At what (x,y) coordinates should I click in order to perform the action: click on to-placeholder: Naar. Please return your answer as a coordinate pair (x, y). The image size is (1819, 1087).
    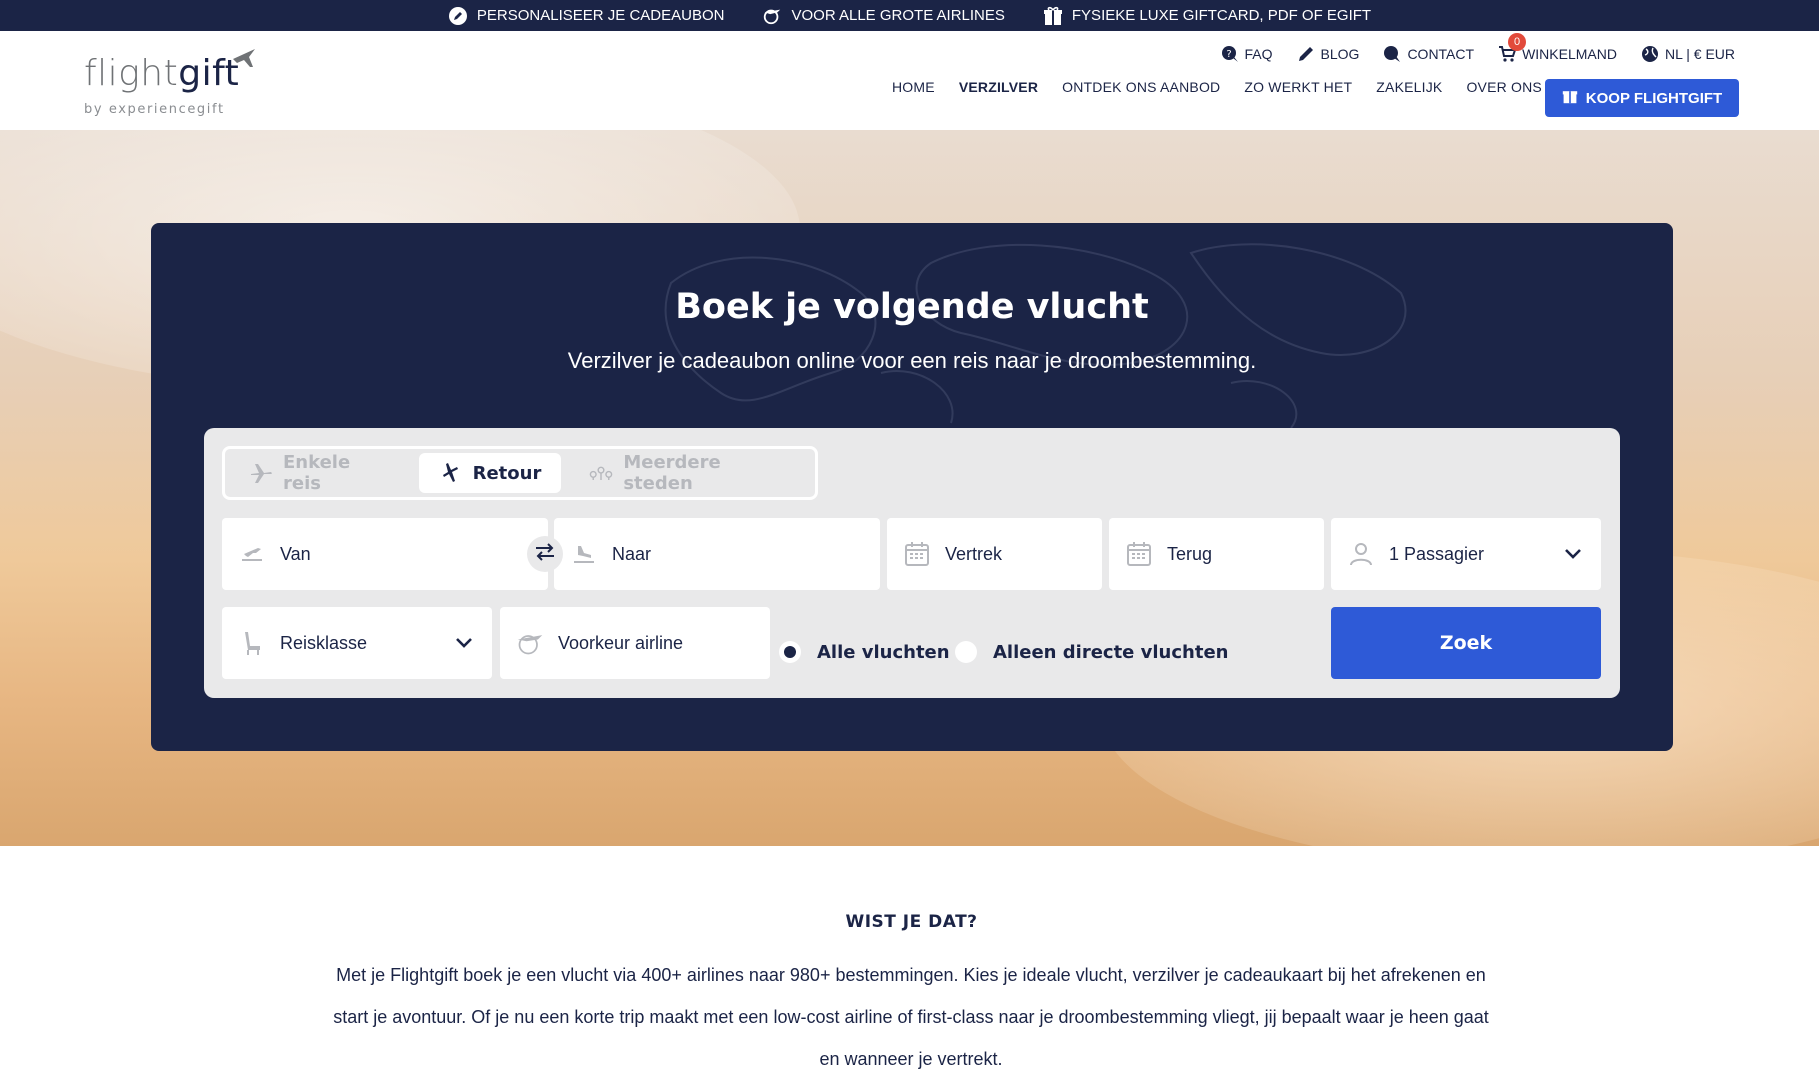
    Looking at the image, I should click on (632, 553).